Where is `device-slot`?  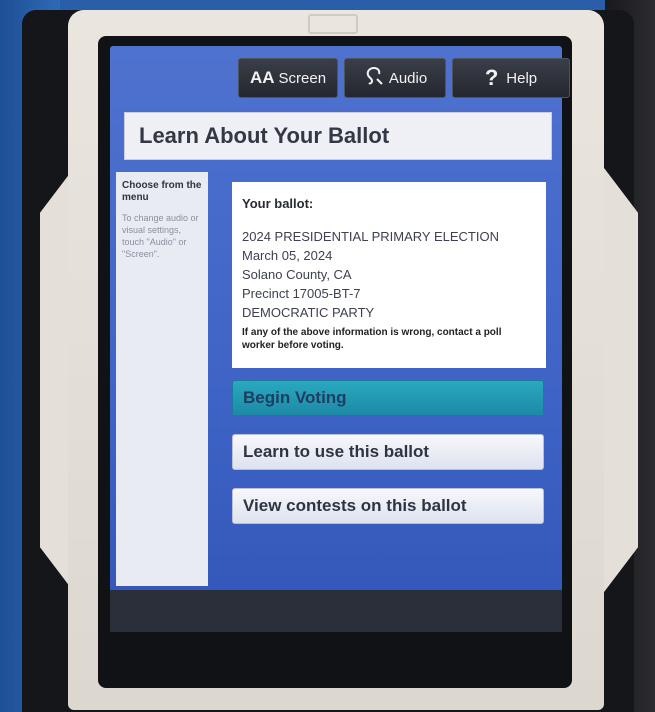
device-slot is located at coordinates (333, 24).